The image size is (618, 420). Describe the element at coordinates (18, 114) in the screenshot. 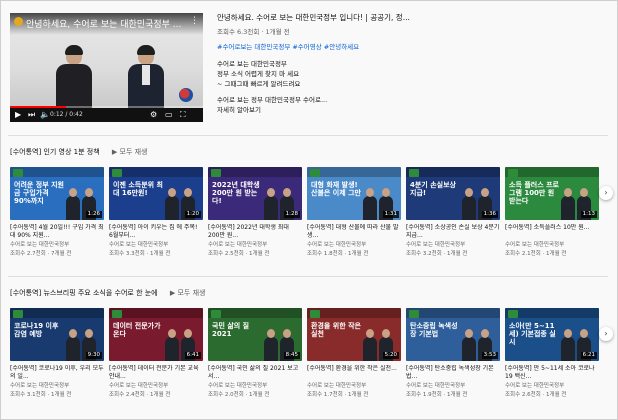

I see `play-icon: ▶` at that location.